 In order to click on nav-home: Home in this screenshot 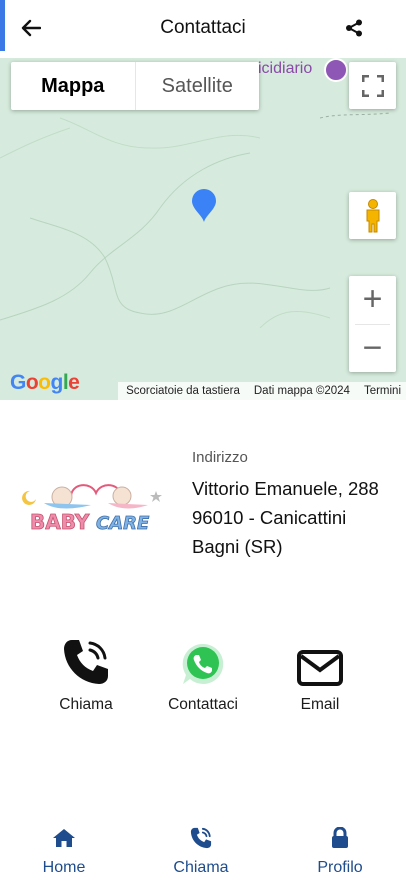, I will do `click(64, 851)`.